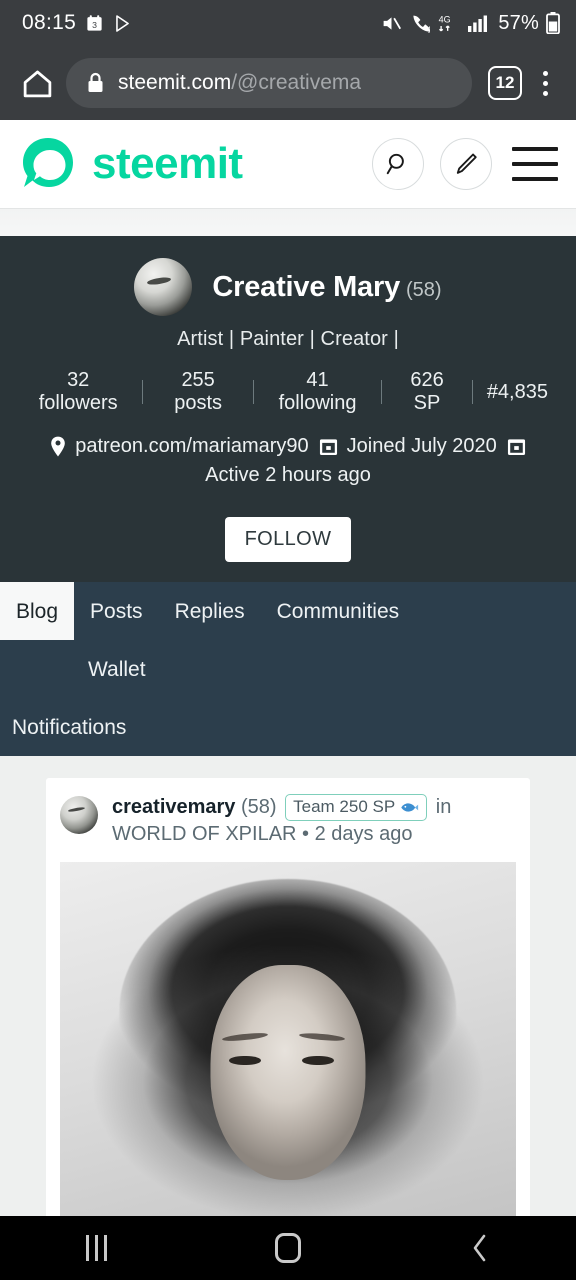  I want to click on search-icon, so click(398, 164).